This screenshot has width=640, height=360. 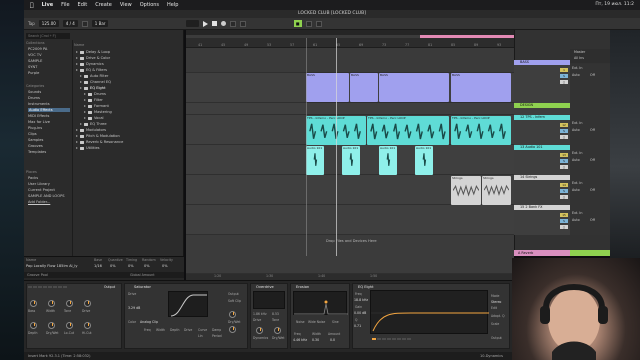 What do you see at coordinates (32, 67) in the screenshot?
I see `collection-item: SYNT` at bounding box center [32, 67].